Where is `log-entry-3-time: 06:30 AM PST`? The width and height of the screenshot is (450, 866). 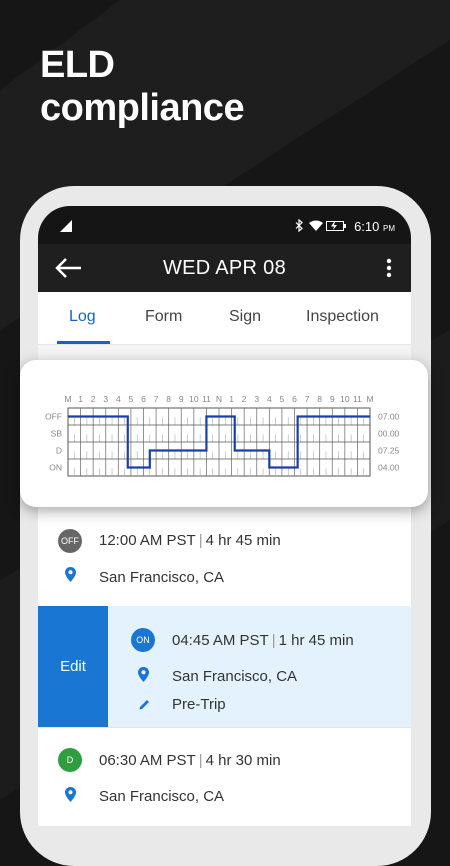 log-entry-3-time: 06:30 AM PST is located at coordinates (147, 760).